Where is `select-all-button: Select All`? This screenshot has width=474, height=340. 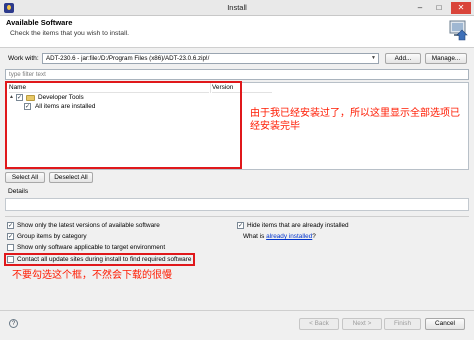
select-all-button: Select All is located at coordinates (25, 177).